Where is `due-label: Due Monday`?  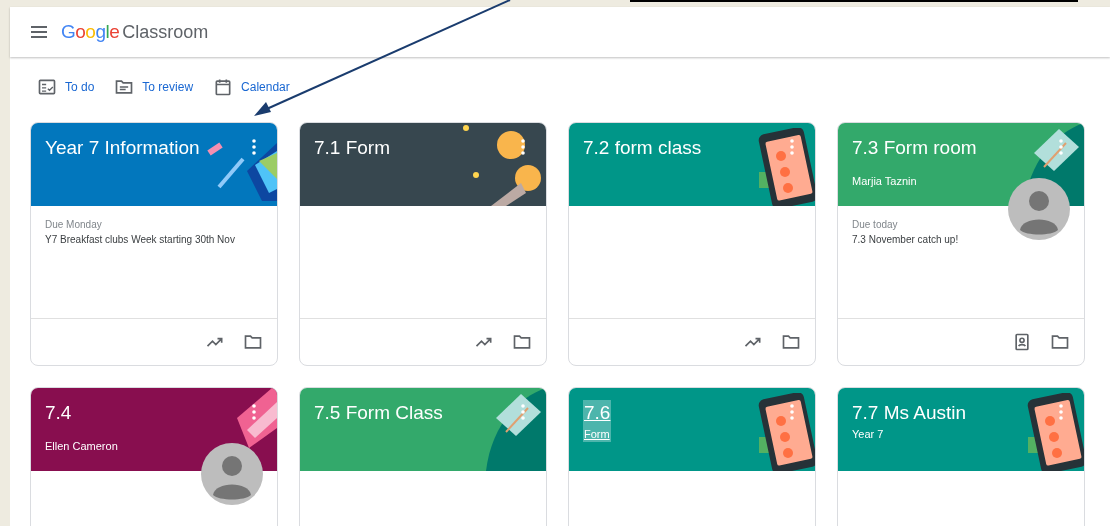 due-label: Due Monday is located at coordinates (73, 225).